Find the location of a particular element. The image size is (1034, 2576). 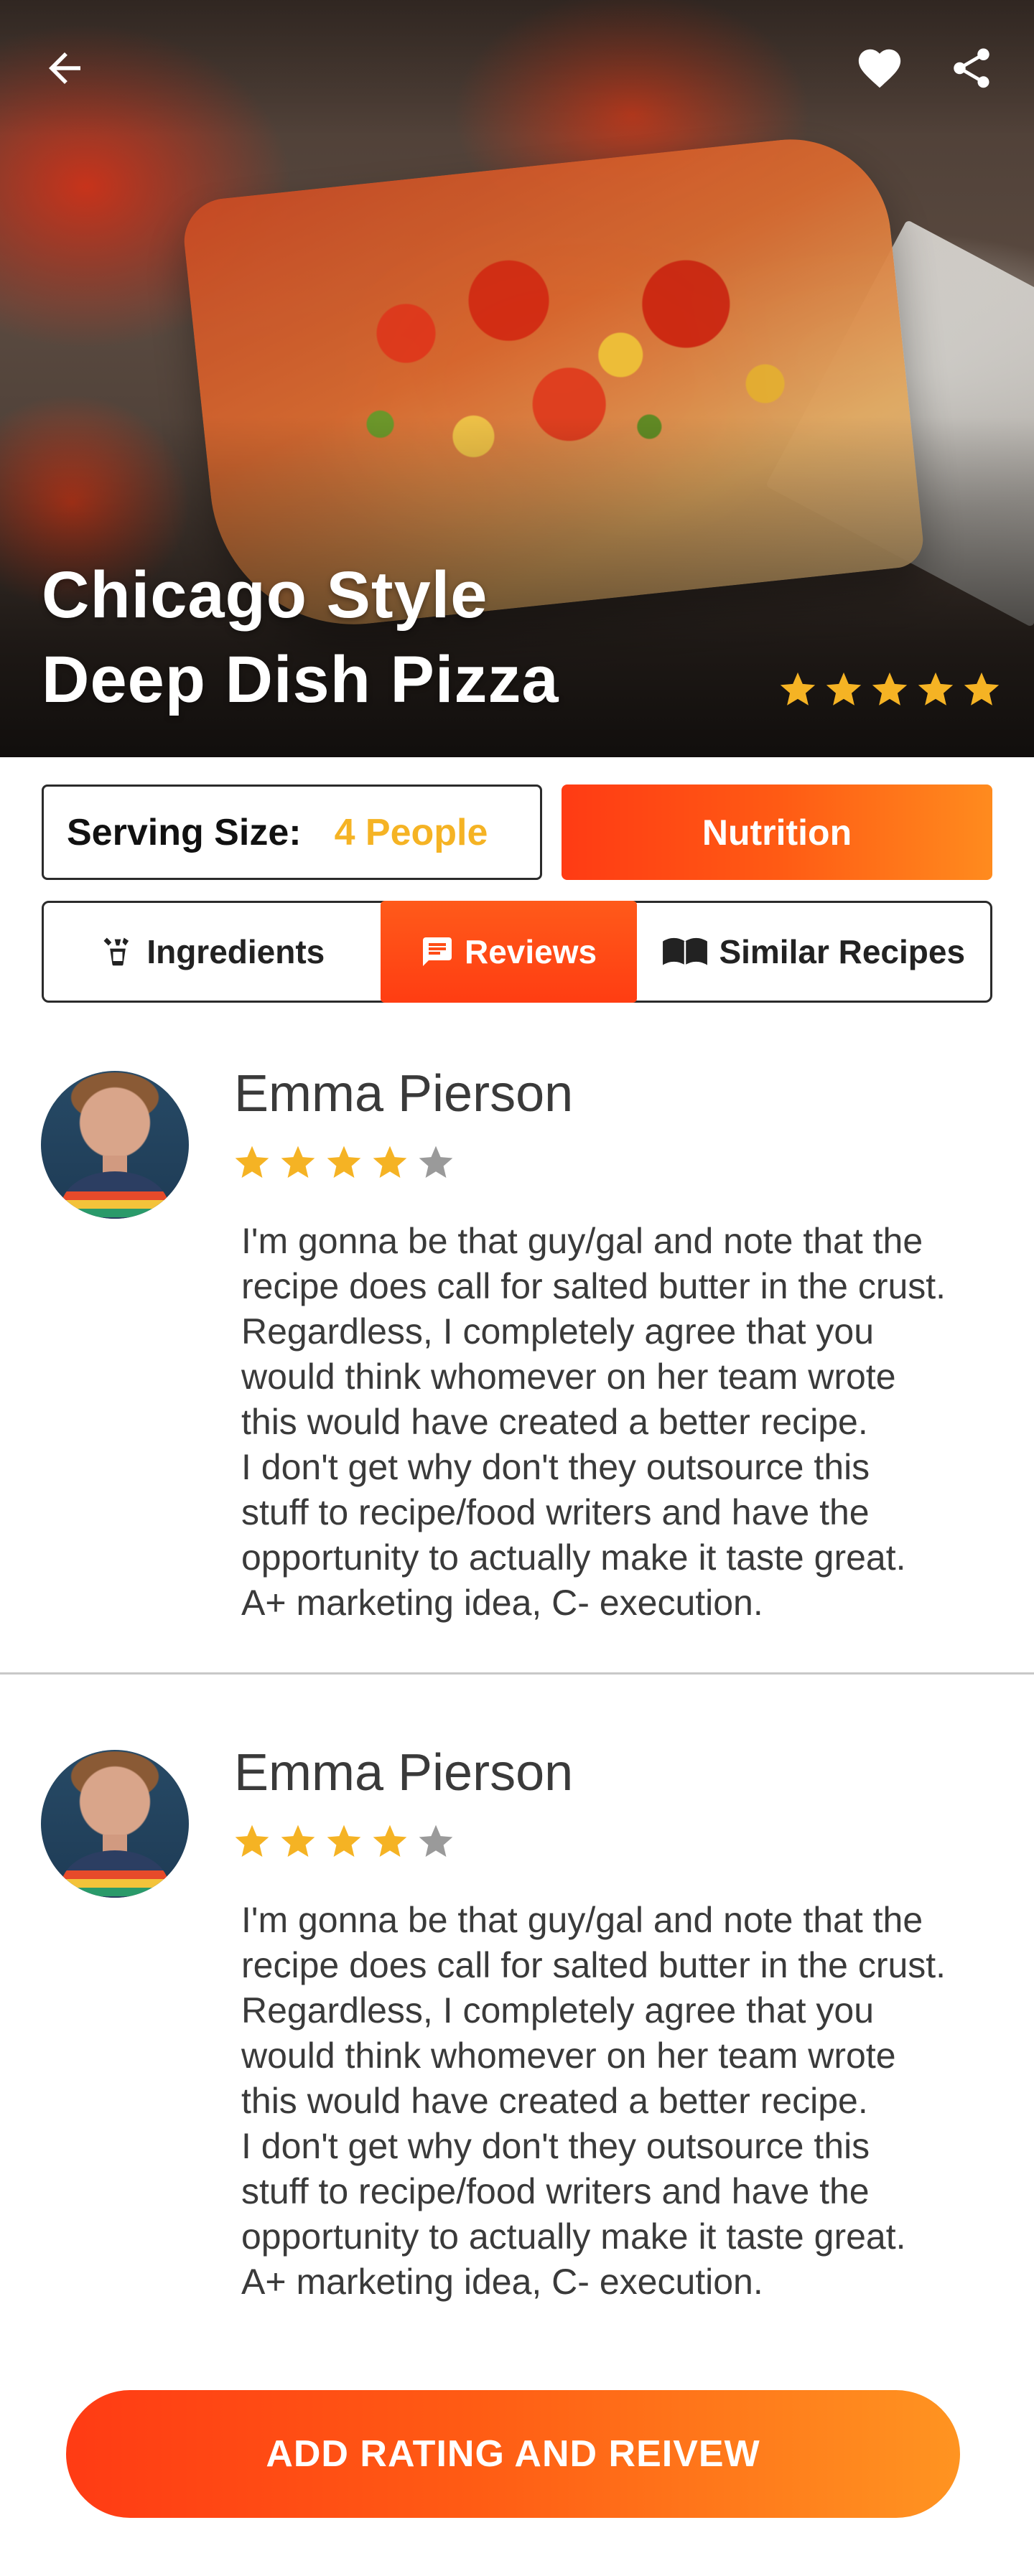

recipe-title-line-2: Deep Dish Pizza is located at coordinates (300, 680).